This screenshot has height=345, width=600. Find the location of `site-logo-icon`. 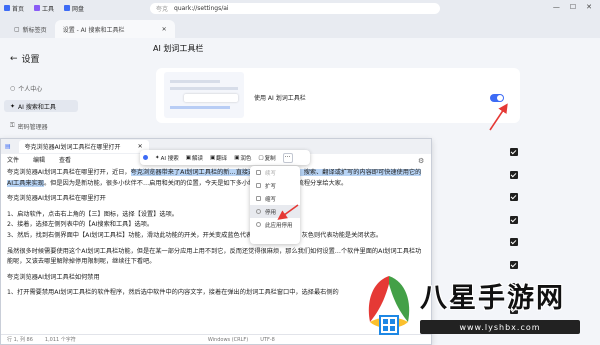

site-logo-icon is located at coordinates (389, 305).